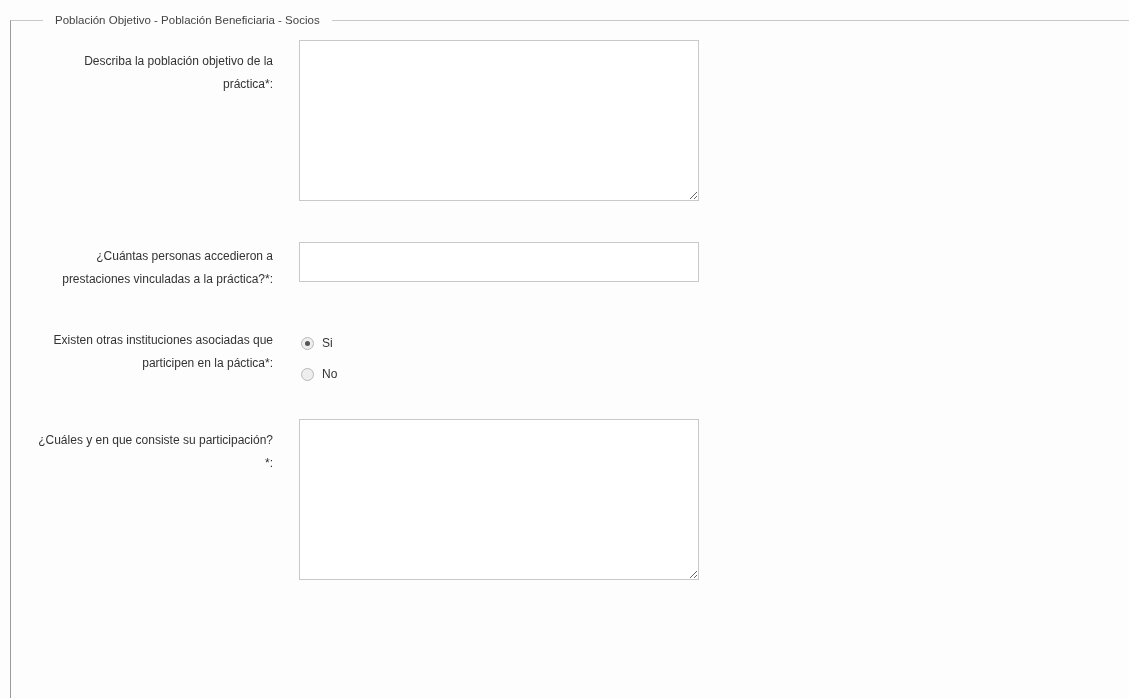  Describe the element at coordinates (330, 374) in the screenshot. I see `radio-label: No` at that location.